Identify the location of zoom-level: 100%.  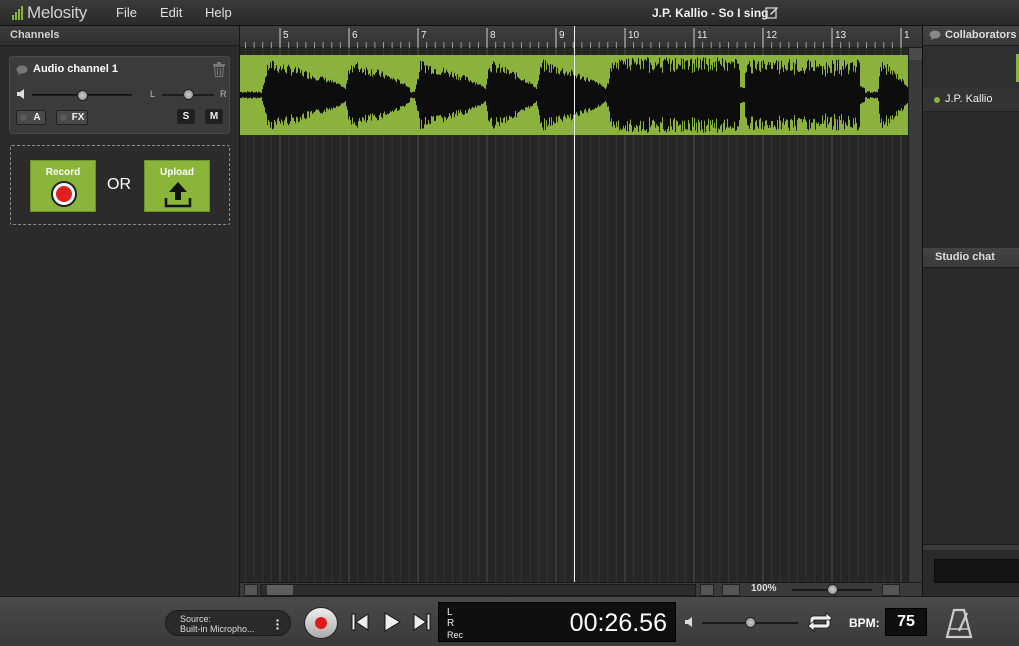
(764, 588).